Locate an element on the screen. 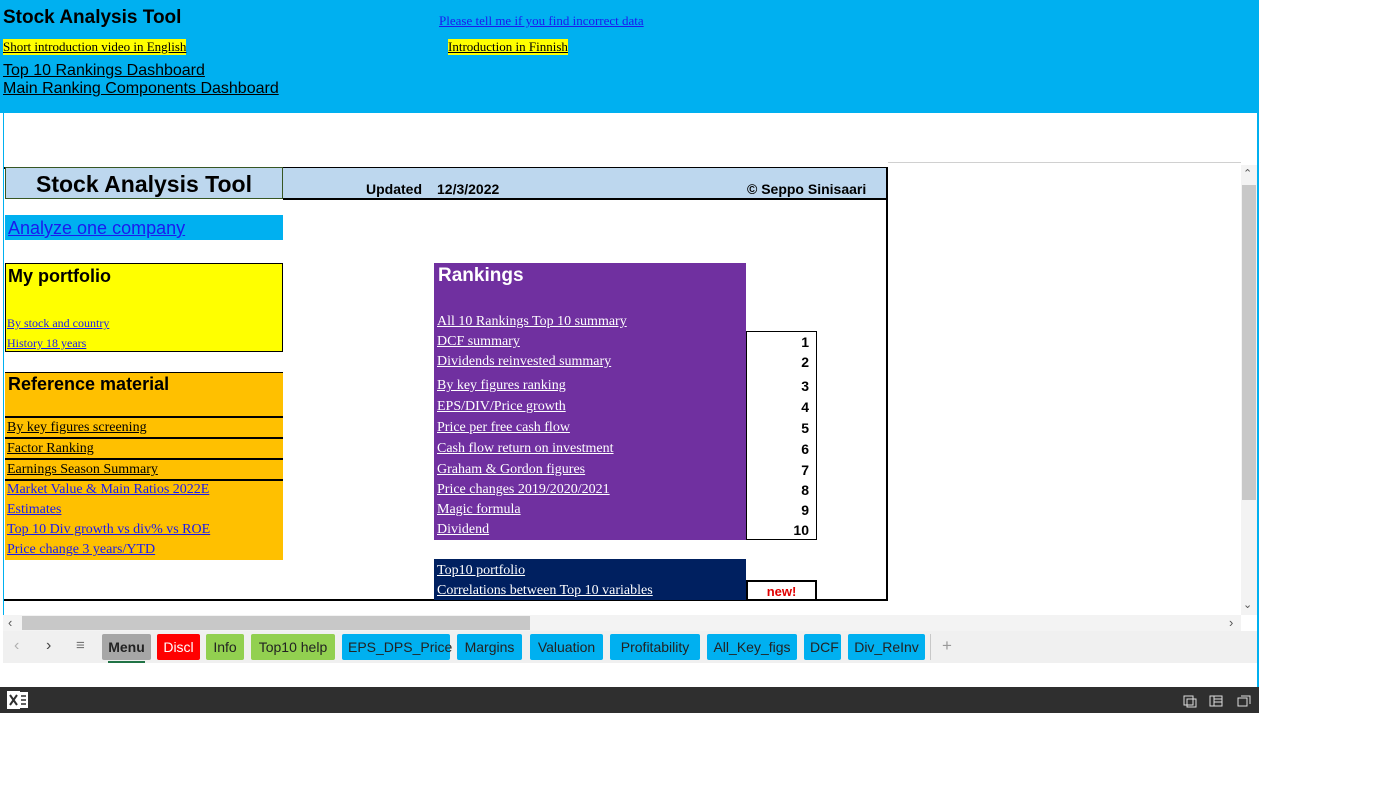  normal-view-icon is located at coordinates (1216, 700).